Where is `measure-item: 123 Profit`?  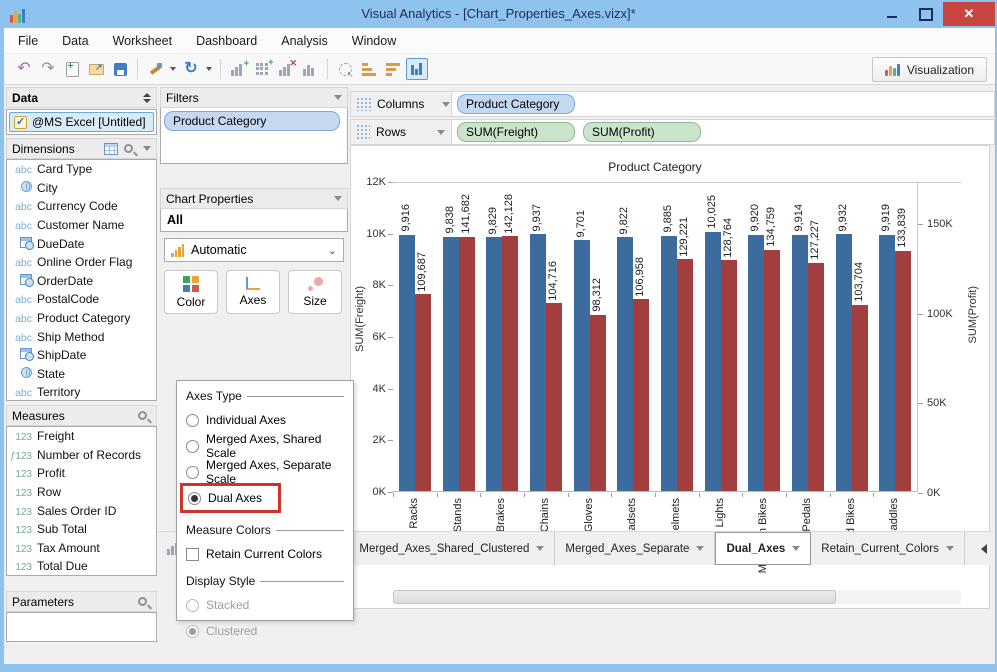 measure-item: 123 Profit is located at coordinates (81, 473).